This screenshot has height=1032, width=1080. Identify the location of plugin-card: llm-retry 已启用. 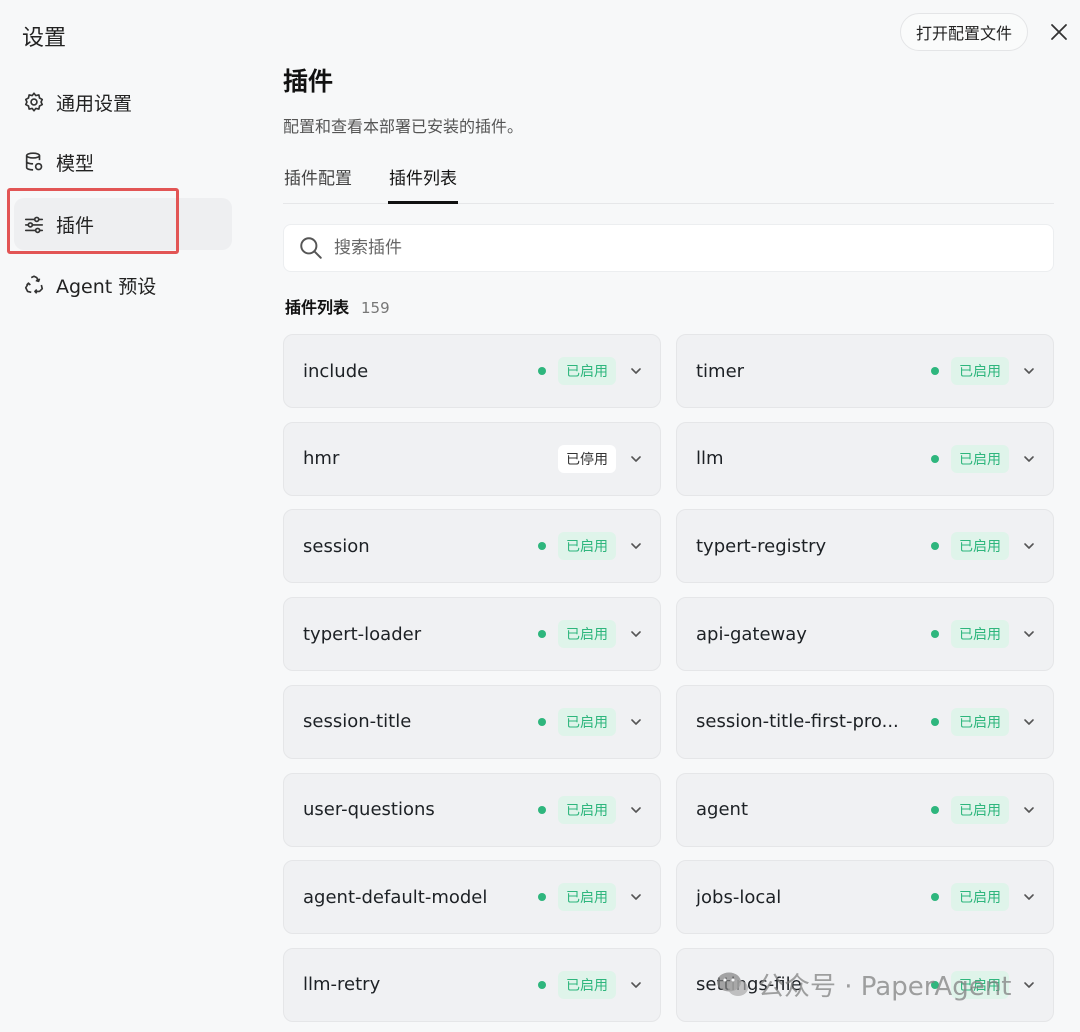
(472, 984).